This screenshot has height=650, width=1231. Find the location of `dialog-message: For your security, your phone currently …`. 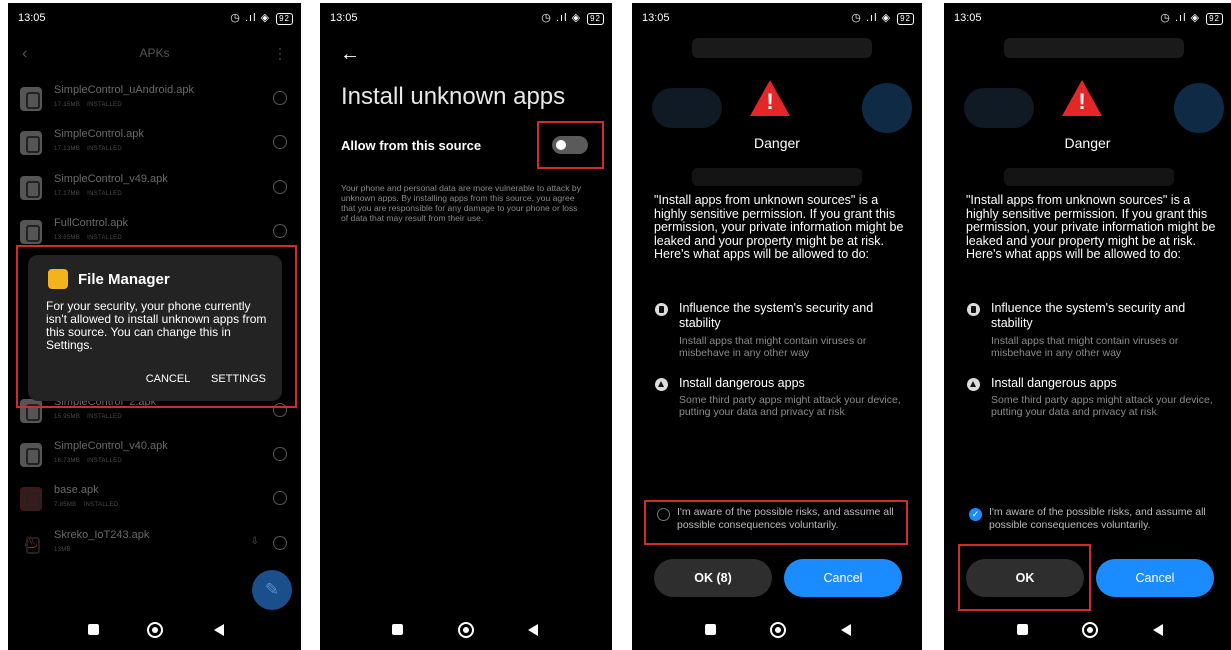

dialog-message: For your security, your phone currently … is located at coordinates (156, 325).